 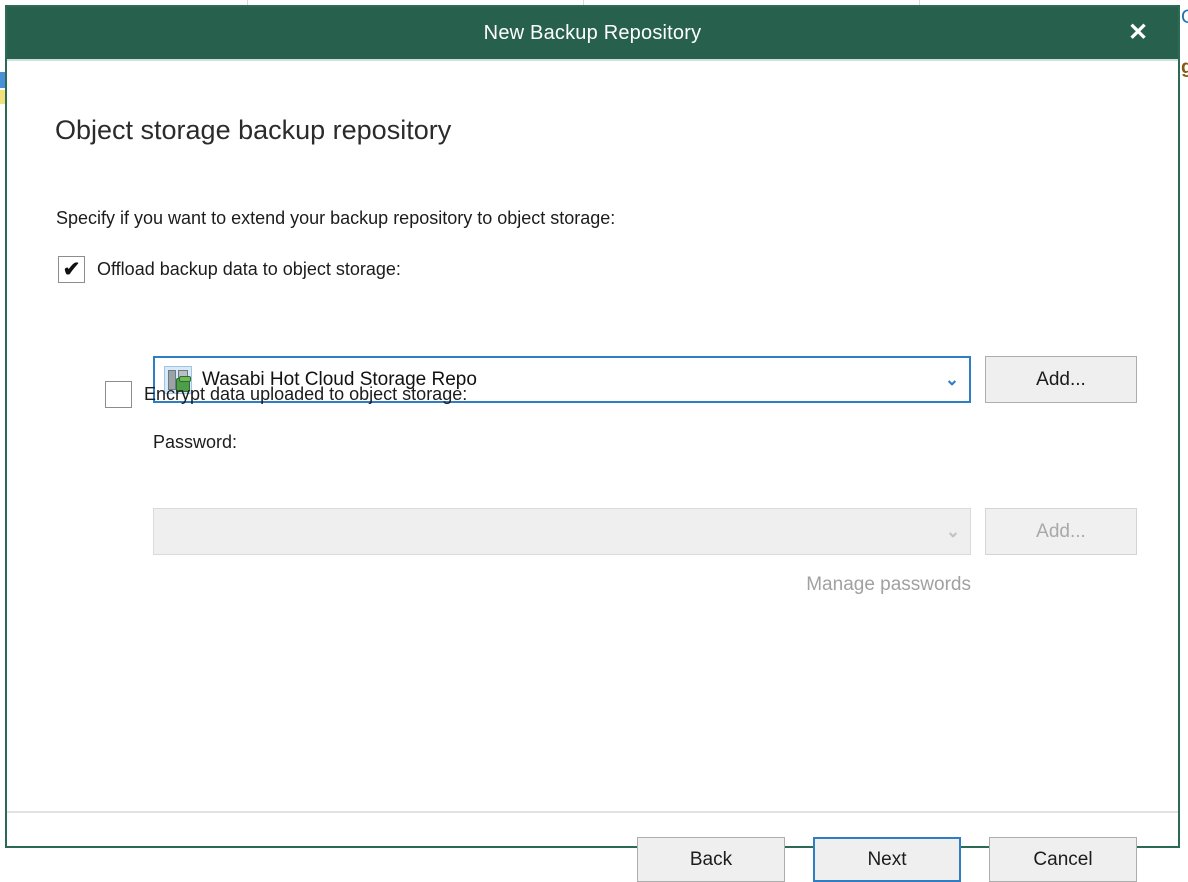 I want to click on encrypt-data-checkbox-row: Encrypt data uploaded to object storage:, so click(x=286, y=394).